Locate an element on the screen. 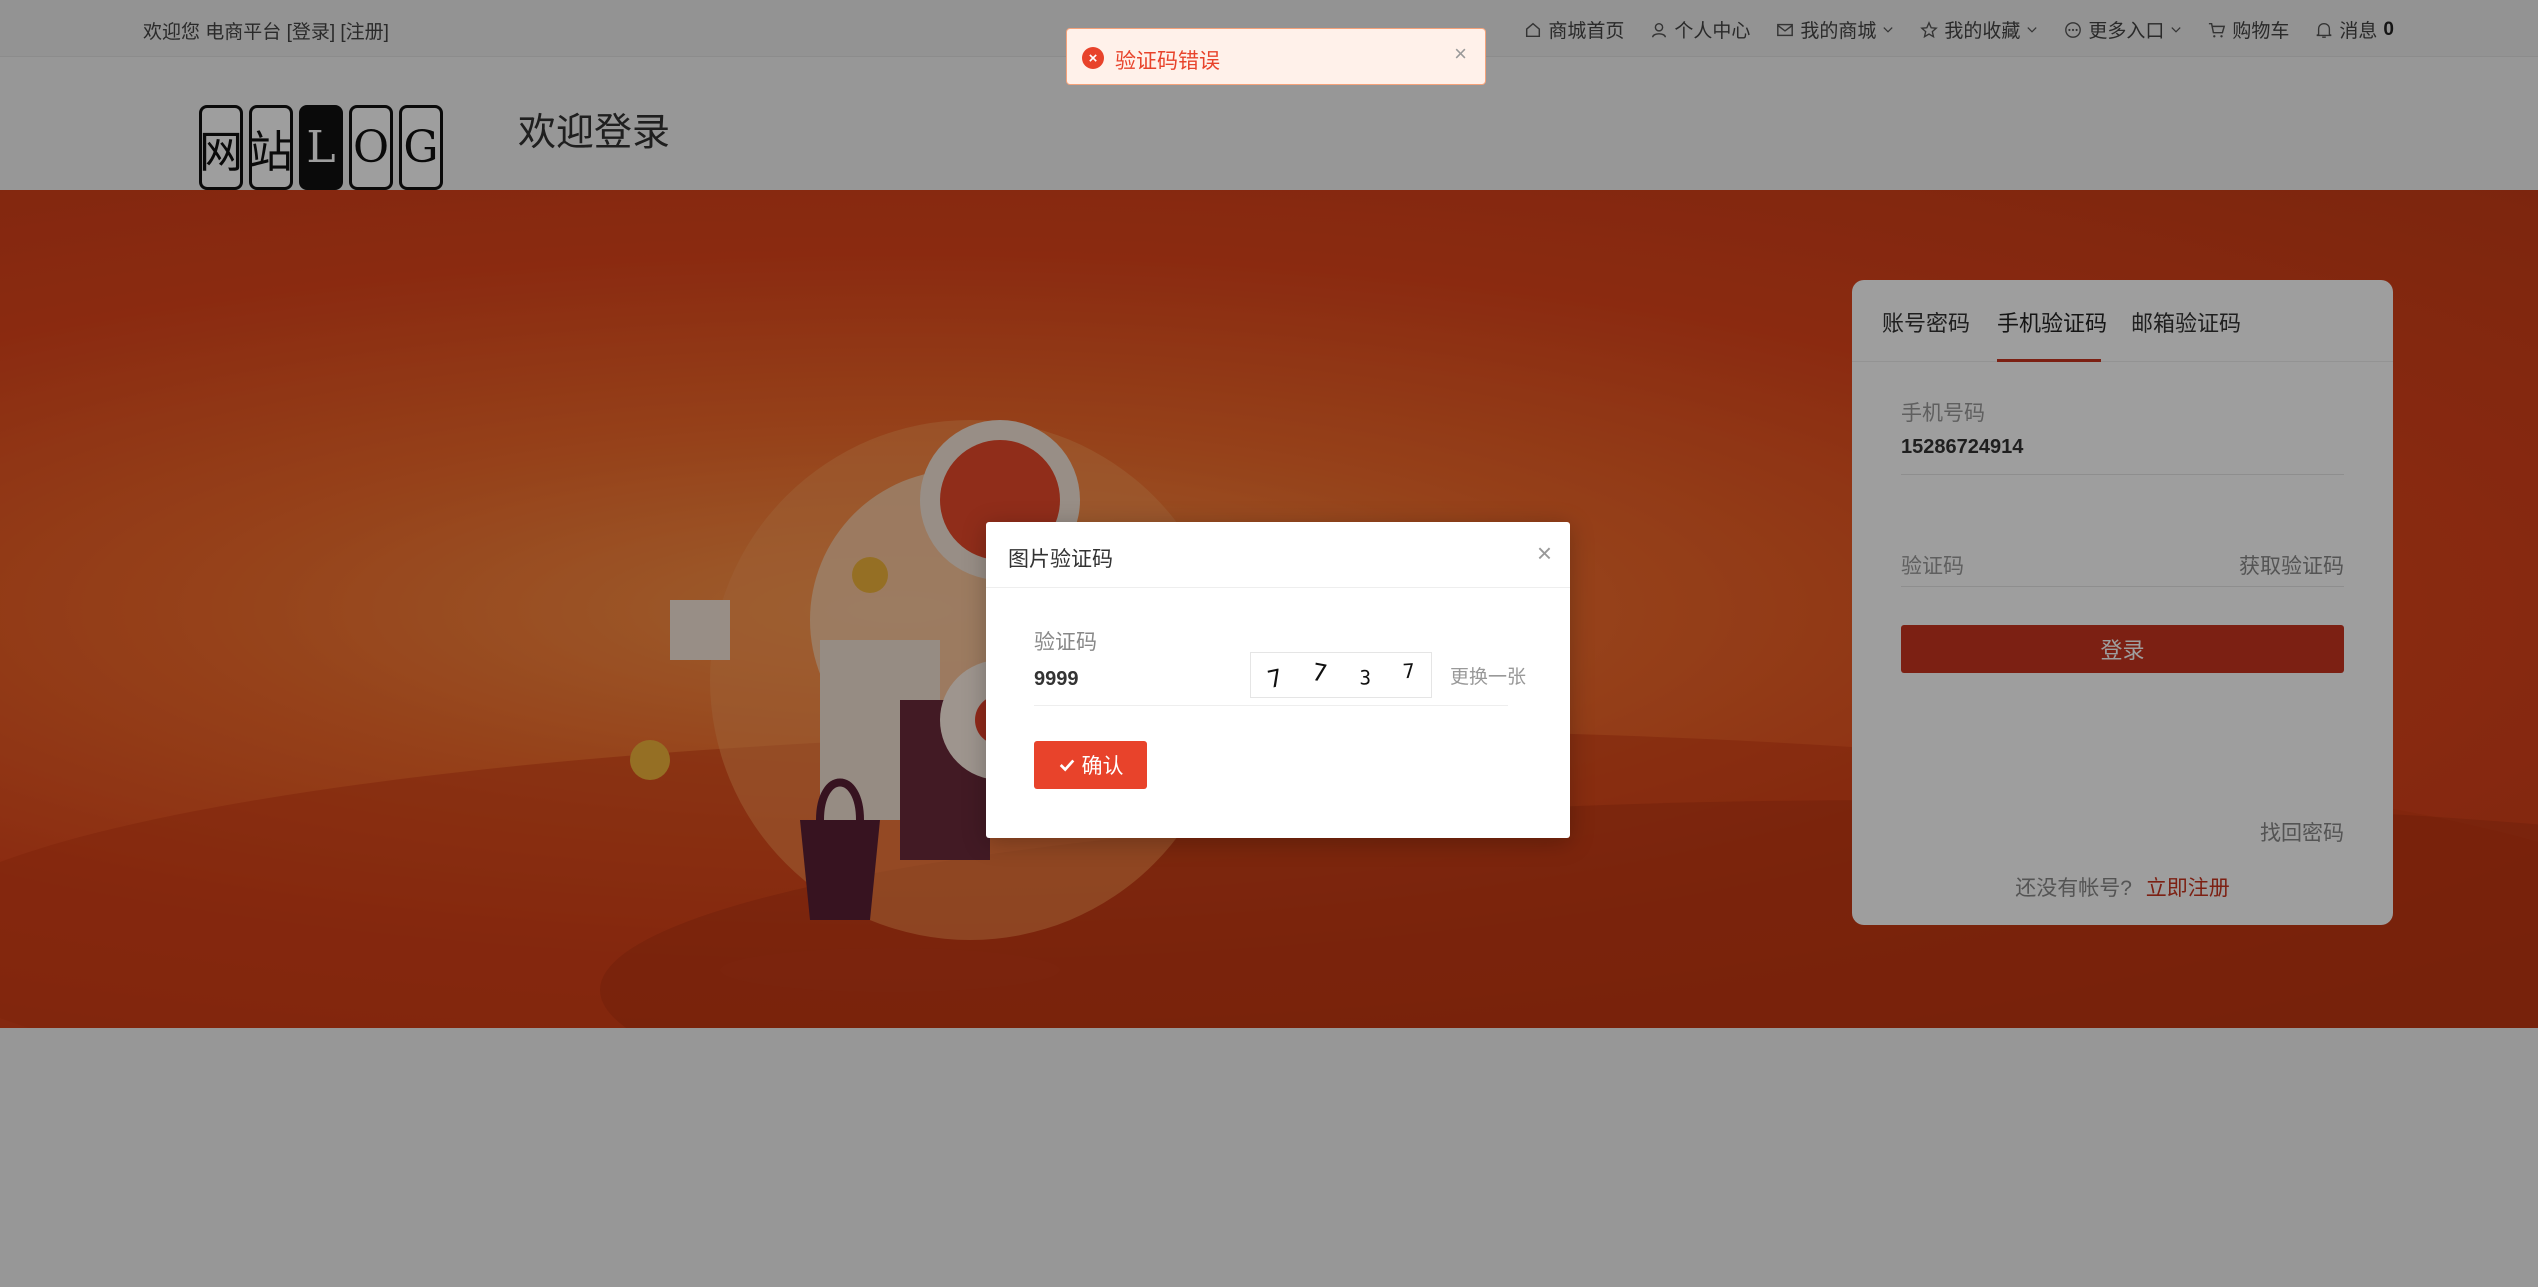 This screenshot has height=1287, width=2538. captcha-label: 验证码 is located at coordinates (1065, 642).